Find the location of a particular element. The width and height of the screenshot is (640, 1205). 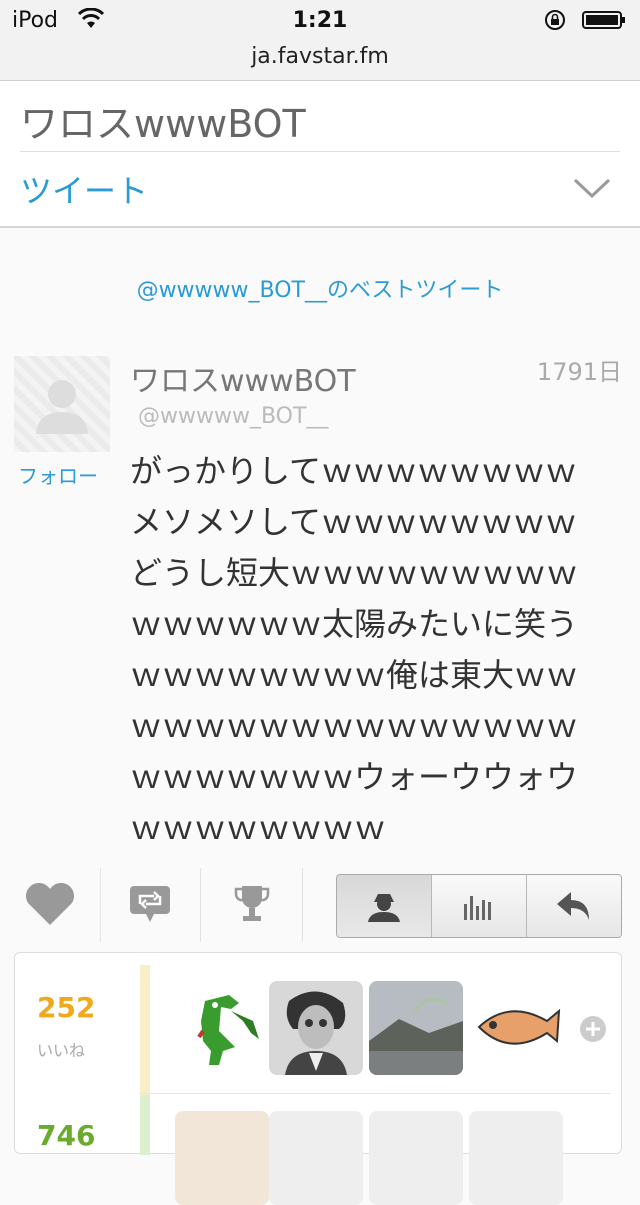

heart-icon is located at coordinates (50, 903).